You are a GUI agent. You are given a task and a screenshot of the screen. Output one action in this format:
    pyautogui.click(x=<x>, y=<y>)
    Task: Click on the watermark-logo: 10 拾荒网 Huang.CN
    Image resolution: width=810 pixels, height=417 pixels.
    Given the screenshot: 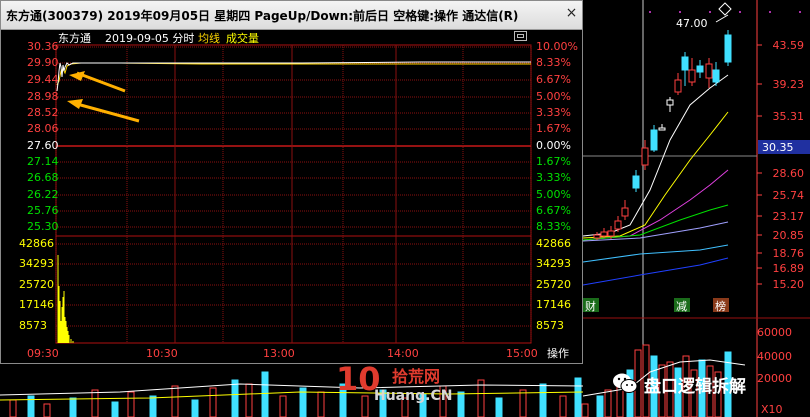 What is the action you would take?
    pyautogui.click(x=401, y=384)
    